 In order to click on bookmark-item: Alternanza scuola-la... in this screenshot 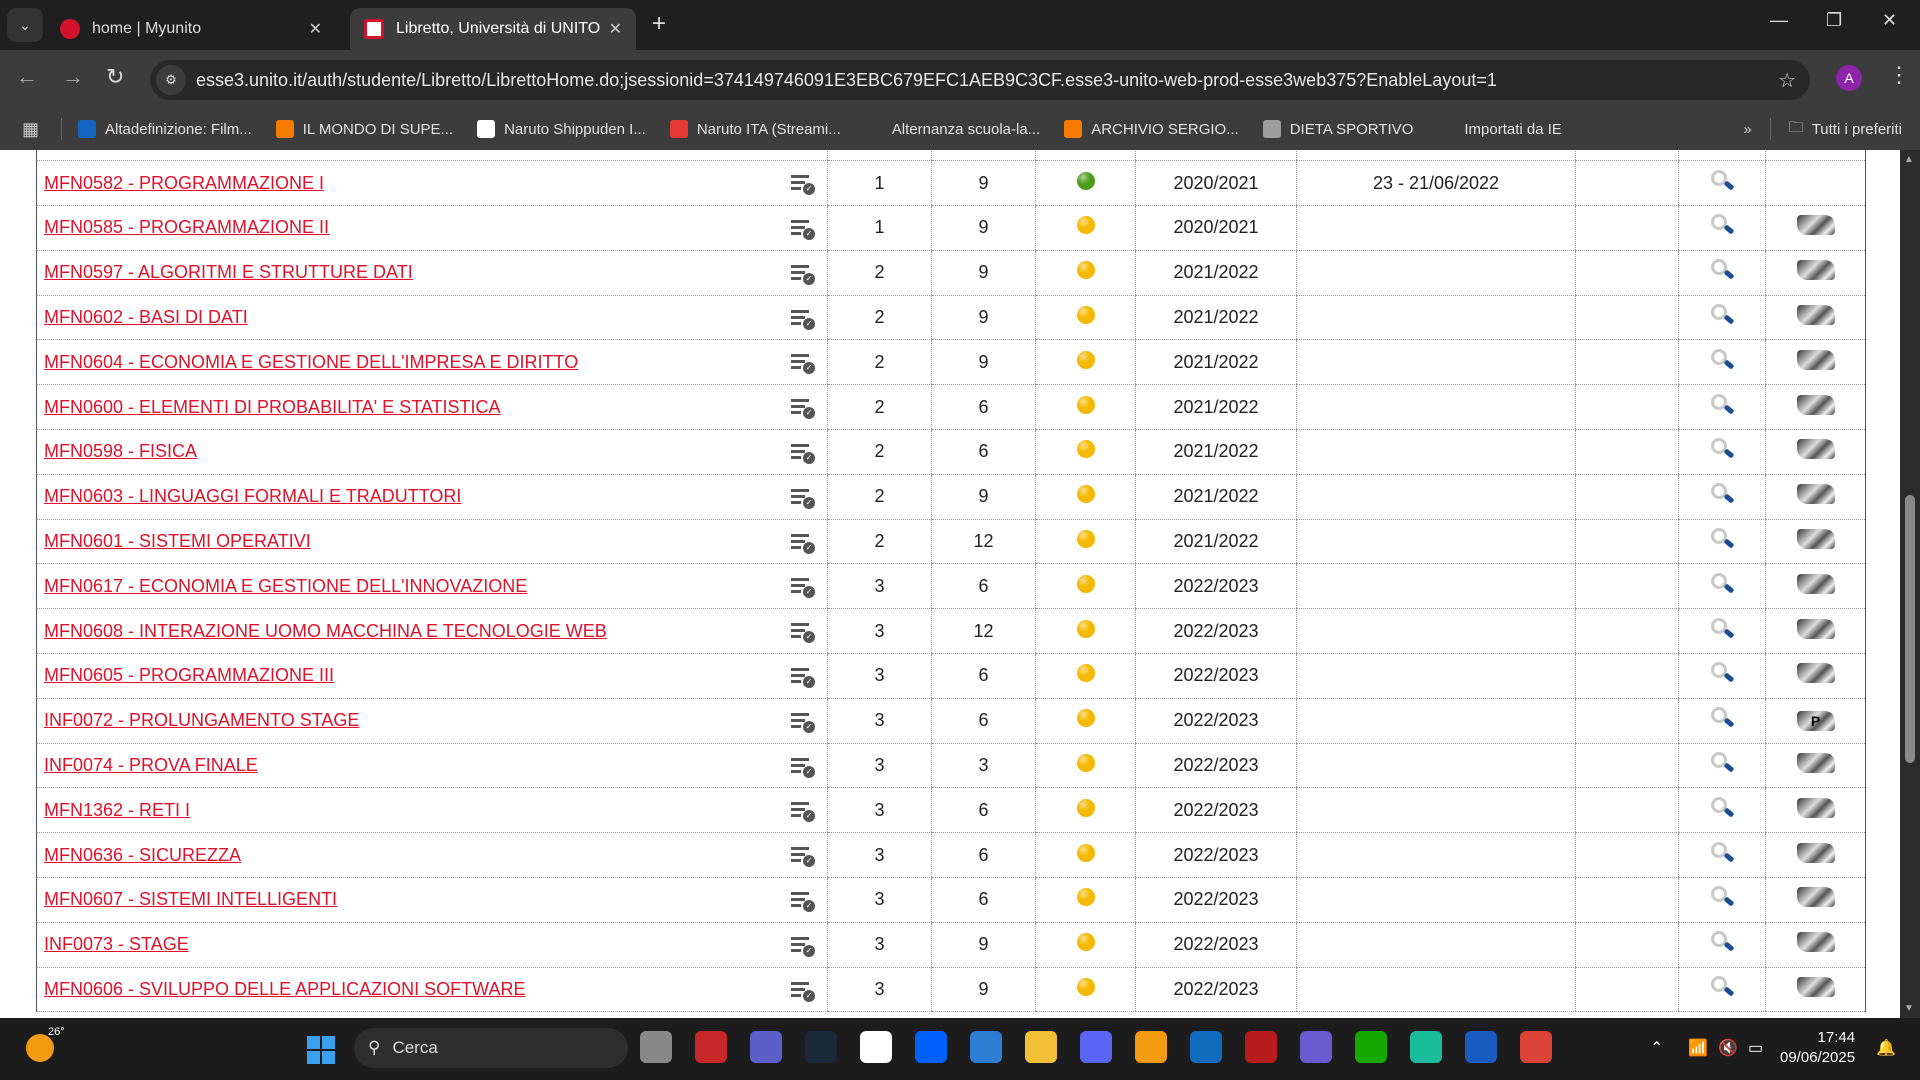, I will do `click(952, 129)`.